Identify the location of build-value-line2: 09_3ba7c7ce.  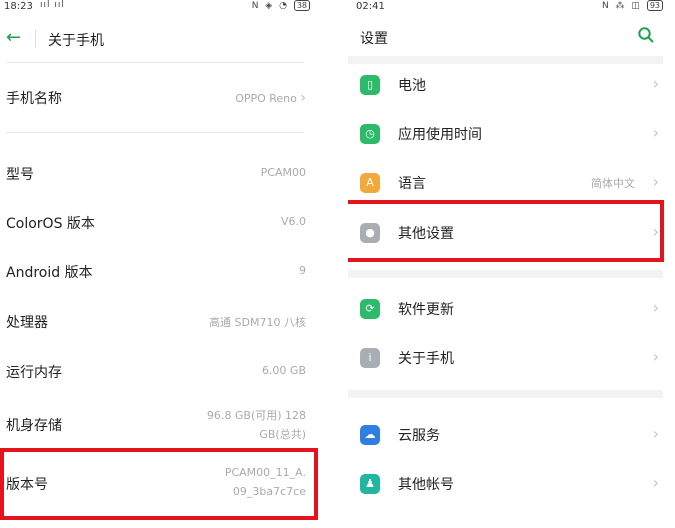
(269, 491).